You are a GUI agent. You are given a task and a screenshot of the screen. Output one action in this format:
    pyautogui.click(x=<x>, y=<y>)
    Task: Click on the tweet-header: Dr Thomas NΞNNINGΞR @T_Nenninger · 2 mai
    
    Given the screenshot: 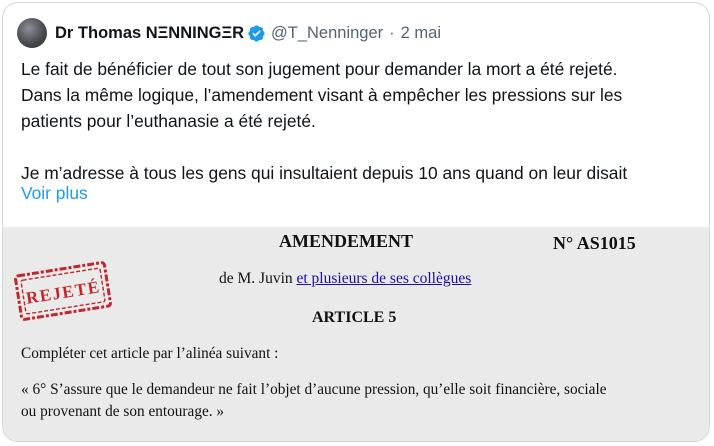 What is the action you would take?
    pyautogui.click(x=229, y=33)
    